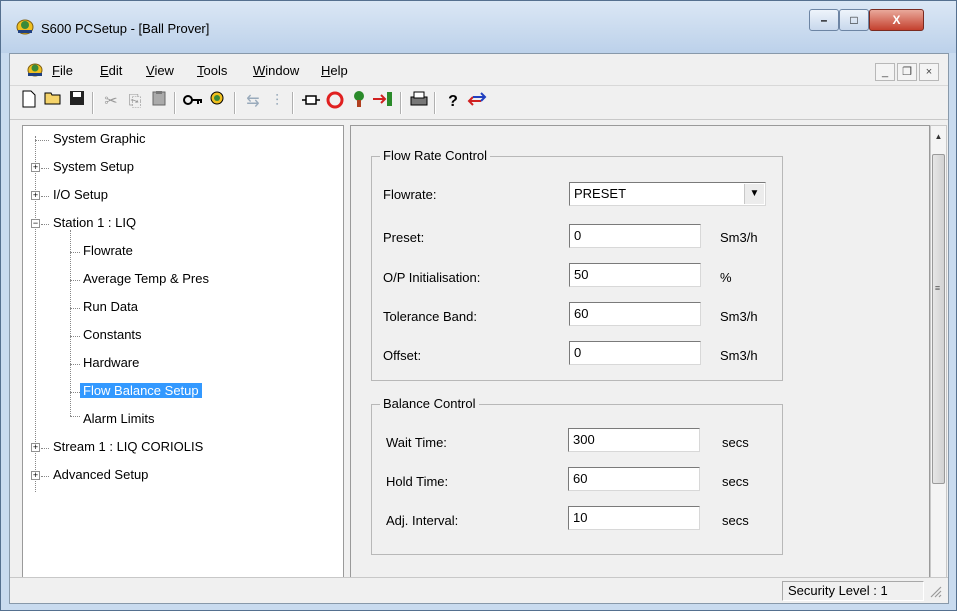 This screenshot has width=957, height=611. I want to click on upload-icon, so click(359, 102).